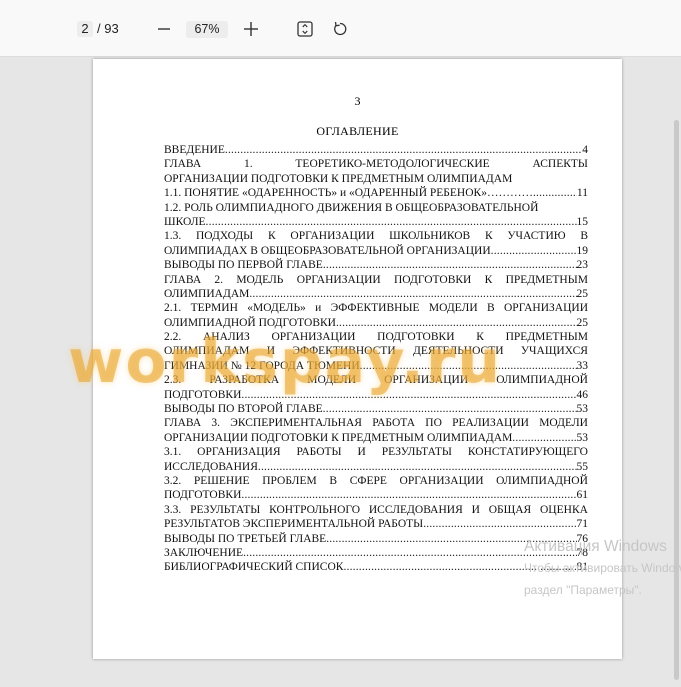 The image size is (681, 687). I want to click on toc-entry: ВЫВОДЫ ПО ВТОРОЙ ГЛАВЕ 53, so click(376, 409).